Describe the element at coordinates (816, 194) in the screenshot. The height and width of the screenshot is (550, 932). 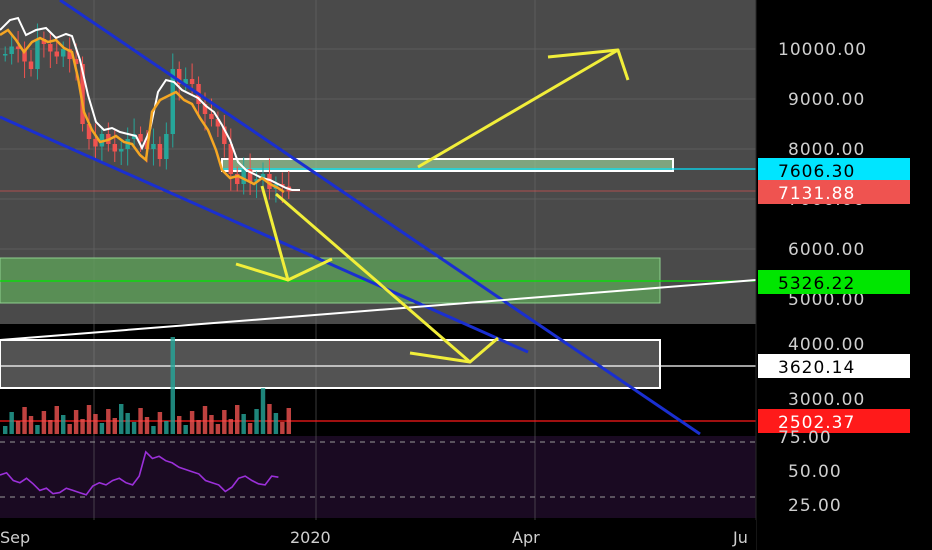
I see `price-tag-label: 7131.88` at that location.